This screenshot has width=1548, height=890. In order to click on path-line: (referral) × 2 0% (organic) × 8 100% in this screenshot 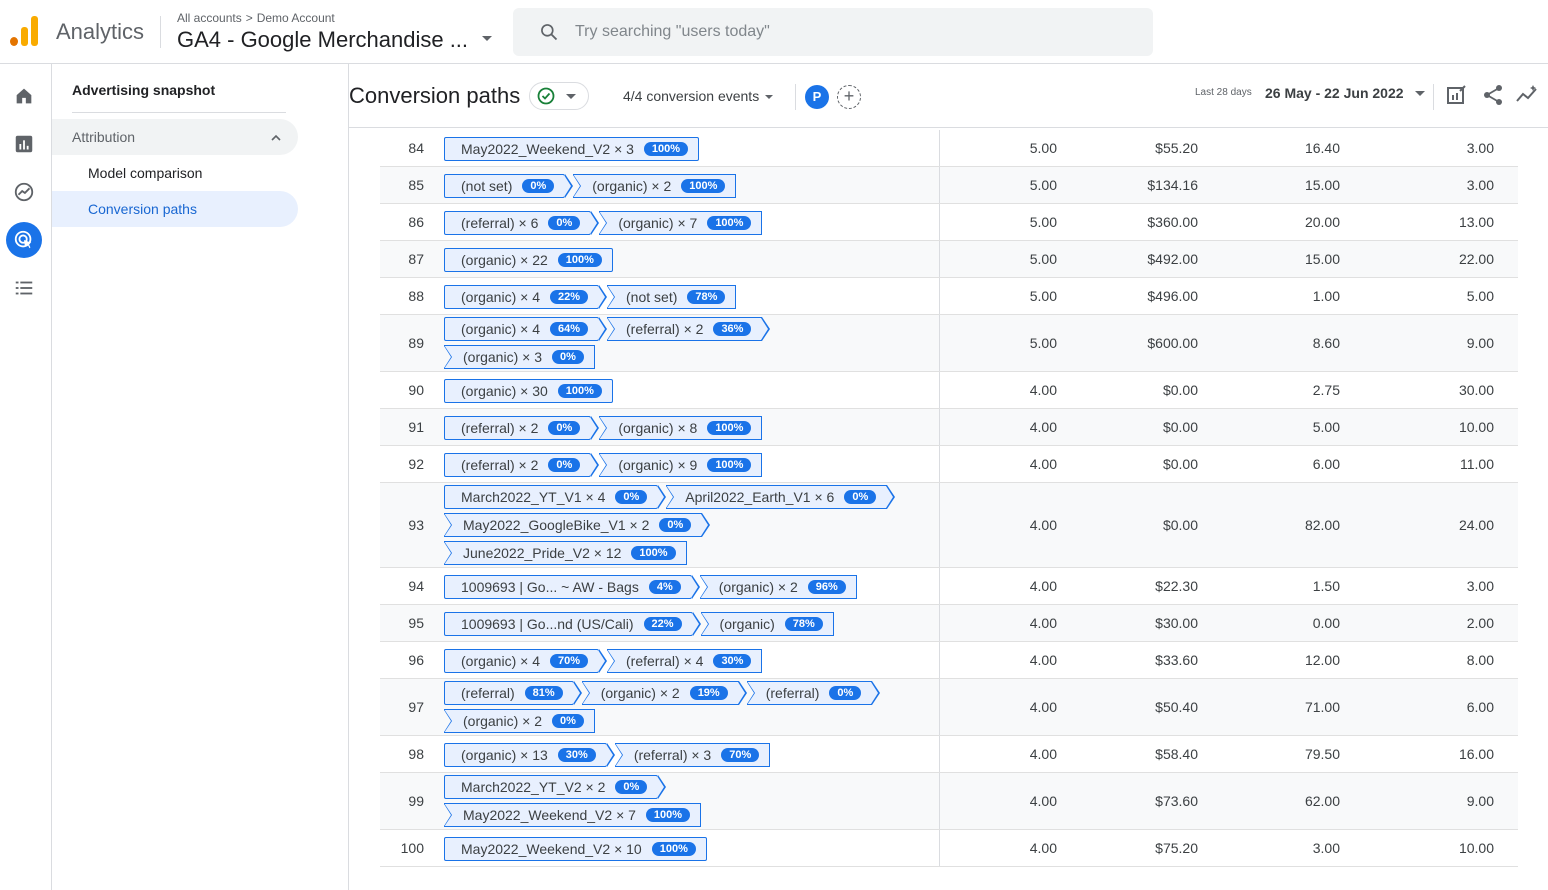, I will do `click(607, 428)`.